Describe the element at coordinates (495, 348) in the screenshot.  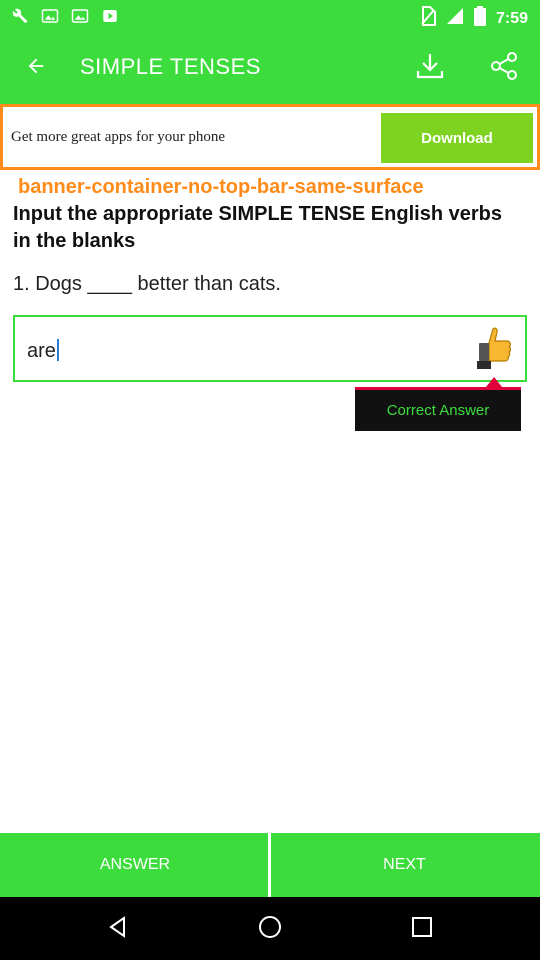
I see `thumbs-up-icon` at that location.